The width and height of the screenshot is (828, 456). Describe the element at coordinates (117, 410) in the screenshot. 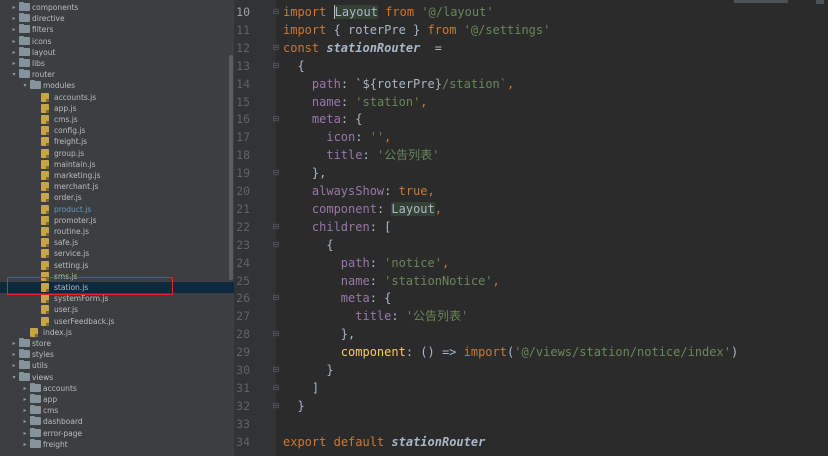

I see `tree-folder: ▸ cms` at that location.